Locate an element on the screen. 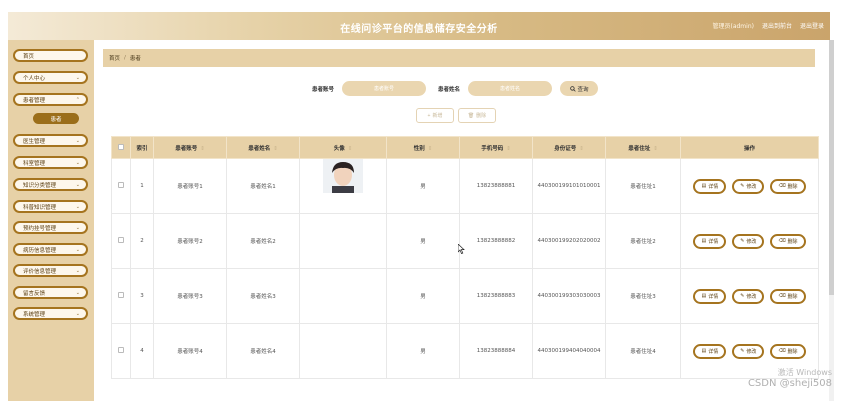 Image resolution: width=846 pixels, height=401 pixels. sidebar-item-knowledge-categories: 知识分类管理 ⌄ is located at coordinates (50, 184).